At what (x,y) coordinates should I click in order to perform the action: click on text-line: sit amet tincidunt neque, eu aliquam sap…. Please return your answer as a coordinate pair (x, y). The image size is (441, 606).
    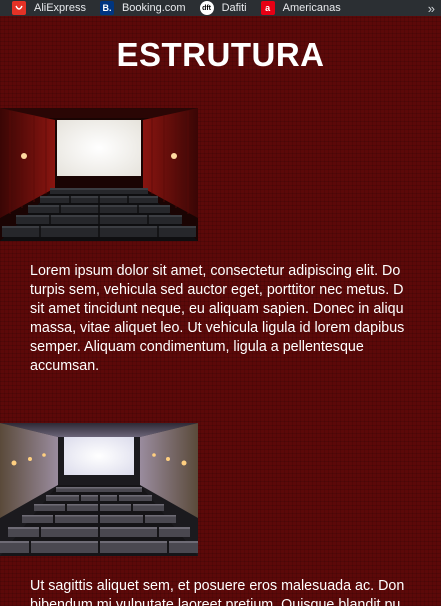
    Looking at the image, I should click on (217, 309).